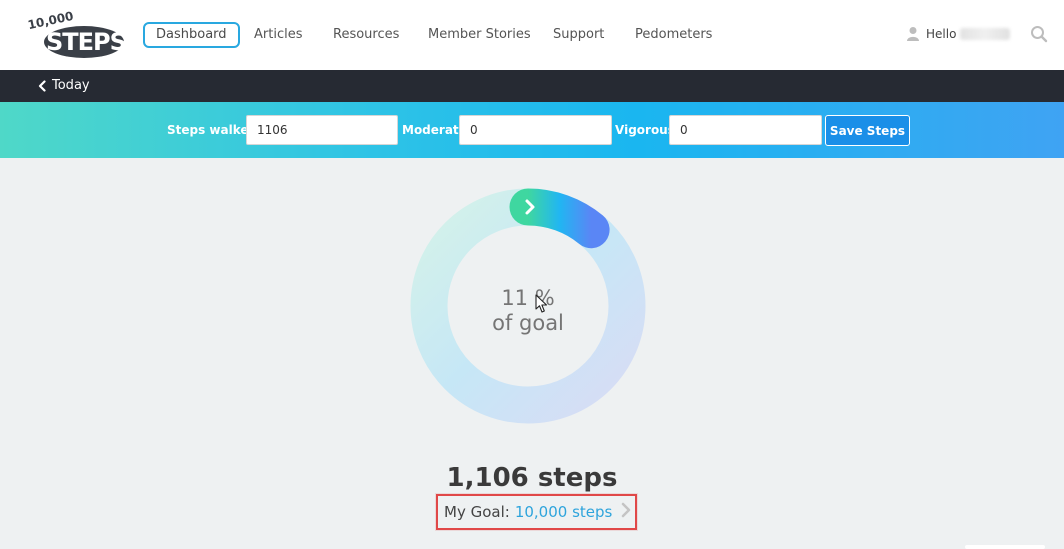 This screenshot has height=549, width=1064. What do you see at coordinates (626, 512) in the screenshot?
I see `chevron-right-icon` at bounding box center [626, 512].